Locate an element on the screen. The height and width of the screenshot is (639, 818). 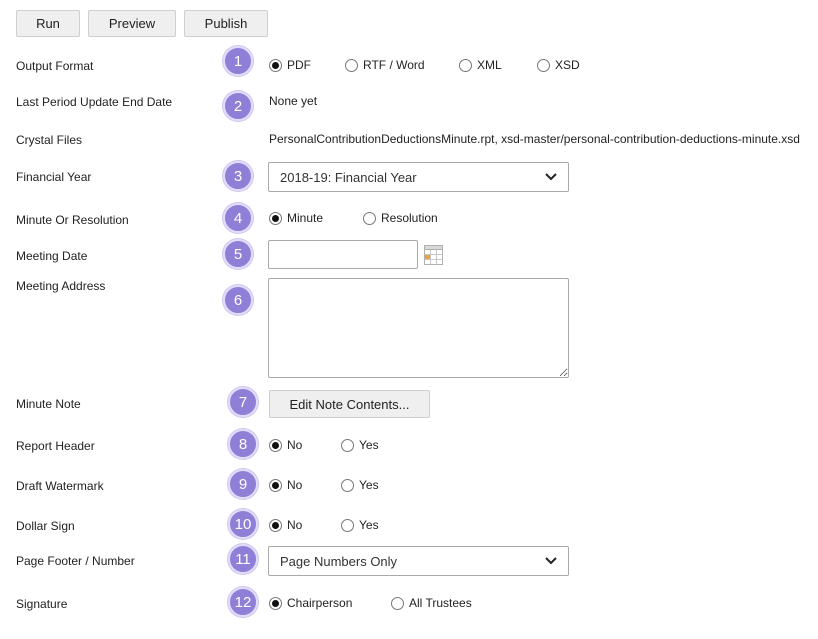
page-footer-label: Page Footer / Number is located at coordinates (75, 561).